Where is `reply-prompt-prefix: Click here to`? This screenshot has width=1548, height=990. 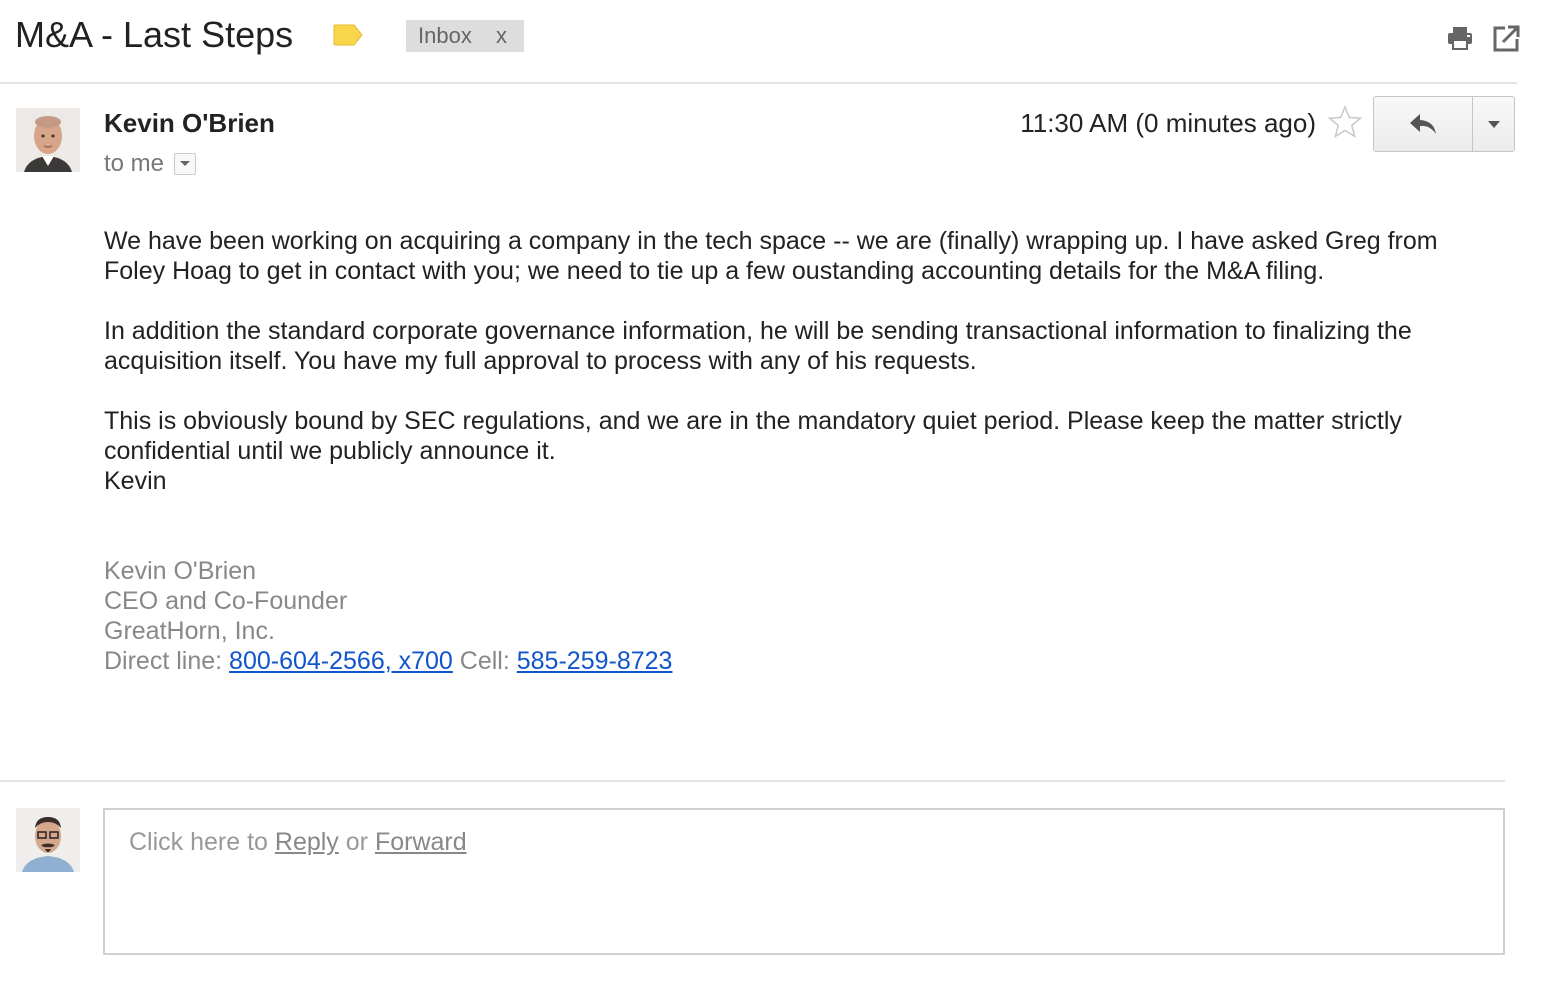
reply-prompt-prefix: Click here to is located at coordinates (202, 842).